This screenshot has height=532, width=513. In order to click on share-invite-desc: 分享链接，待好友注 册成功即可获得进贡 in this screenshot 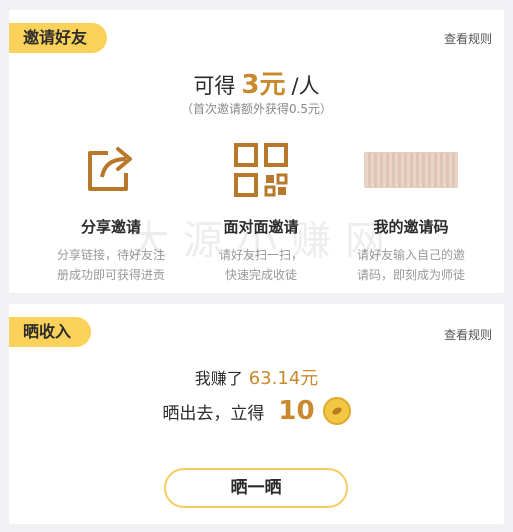, I will do `click(111, 265)`.